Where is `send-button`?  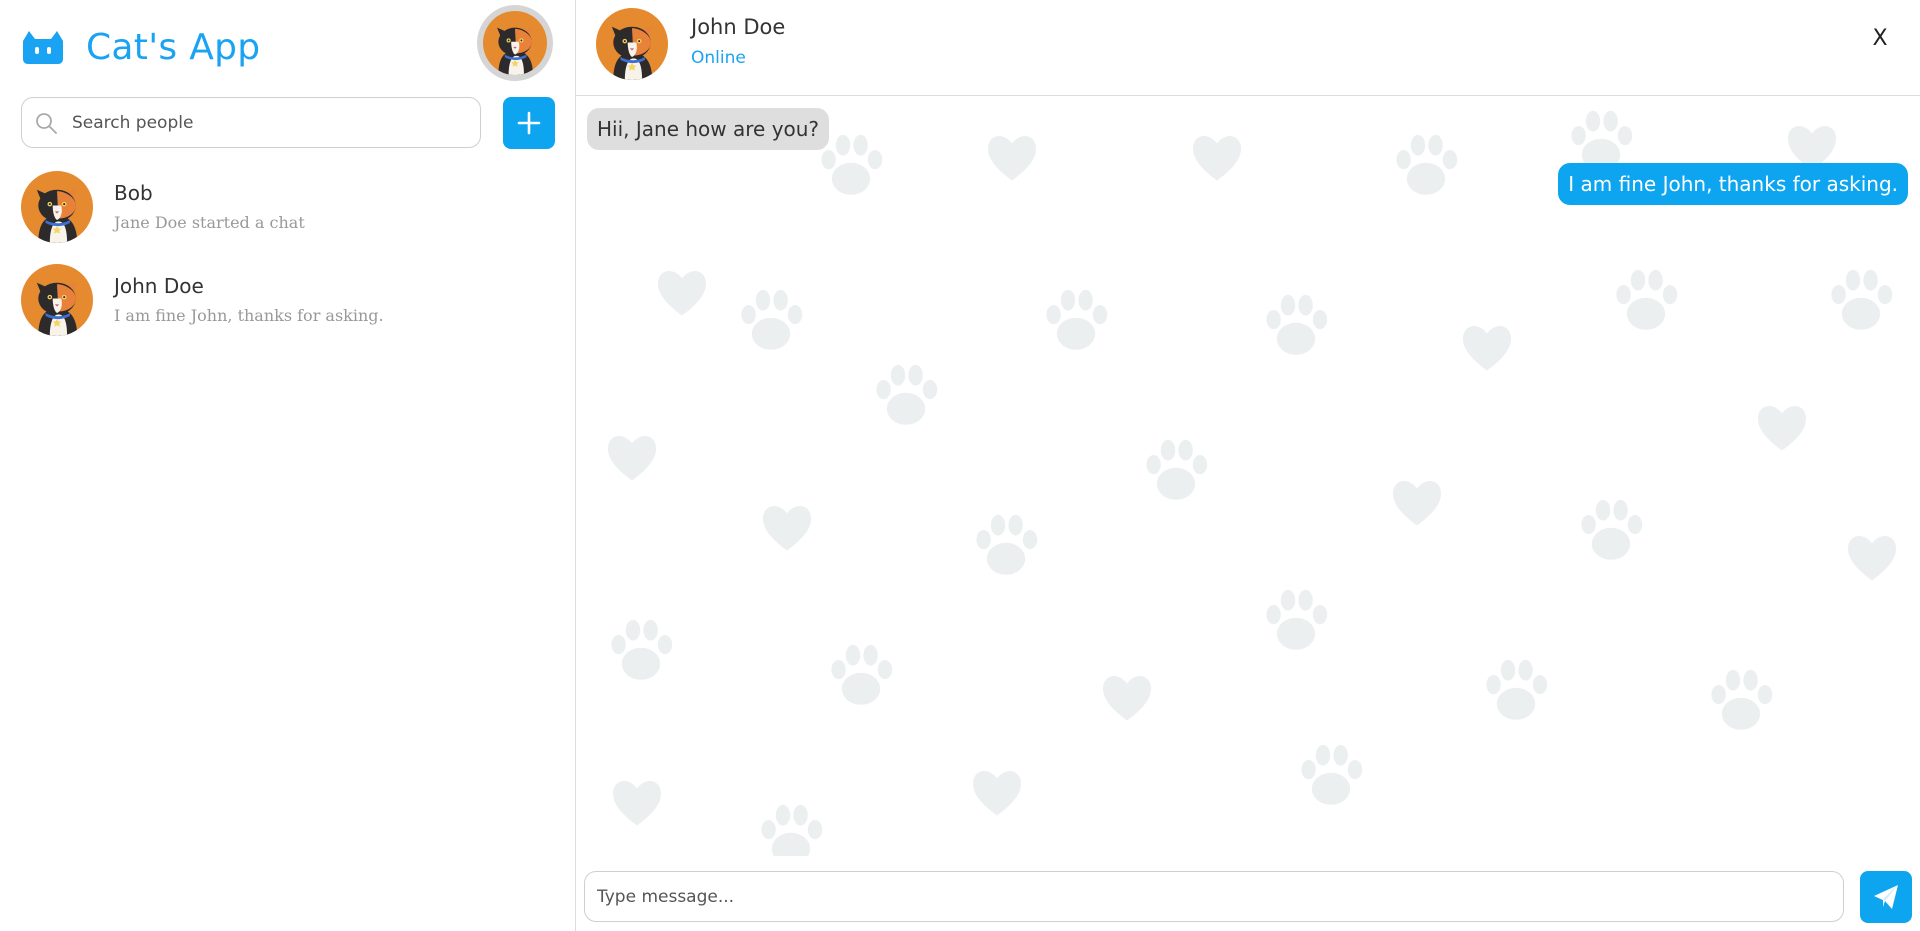
send-button is located at coordinates (1886, 897).